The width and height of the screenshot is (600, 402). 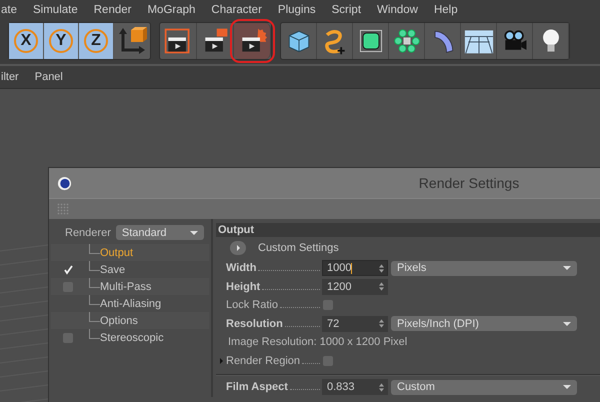 I want to click on number-field: 72, so click(x=355, y=324).